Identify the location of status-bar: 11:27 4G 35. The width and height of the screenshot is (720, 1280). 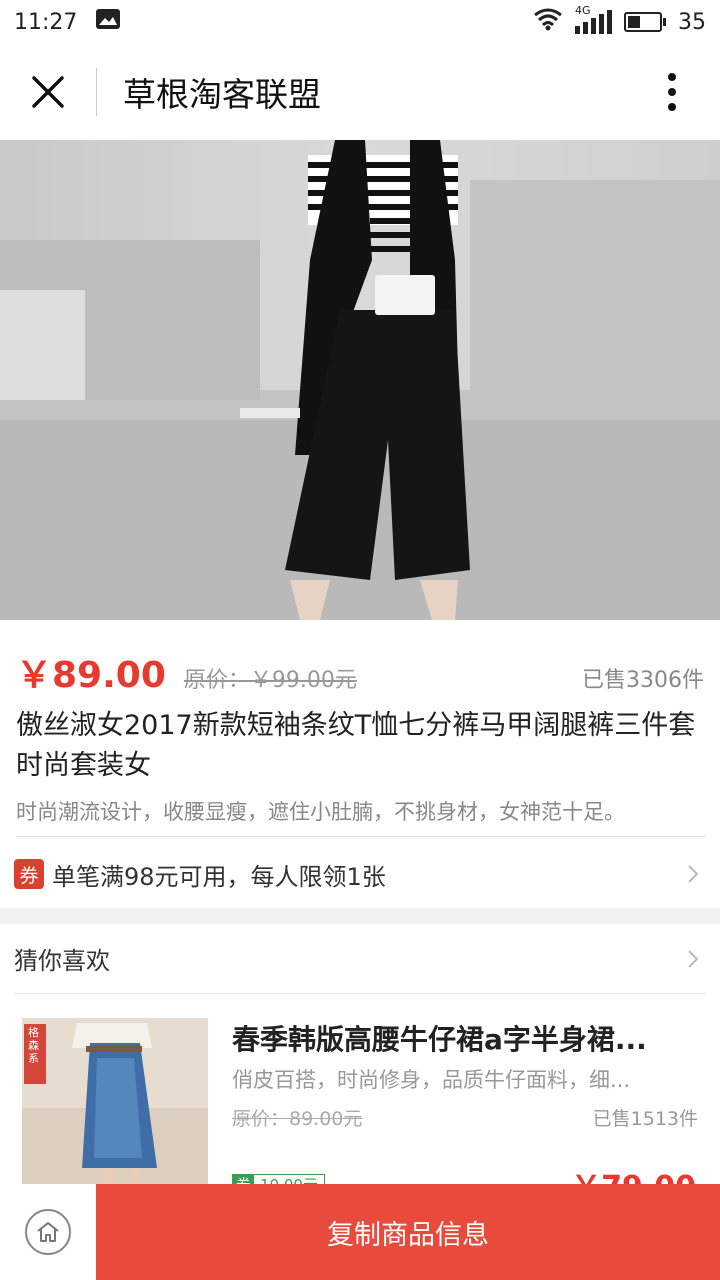
(360, 22).